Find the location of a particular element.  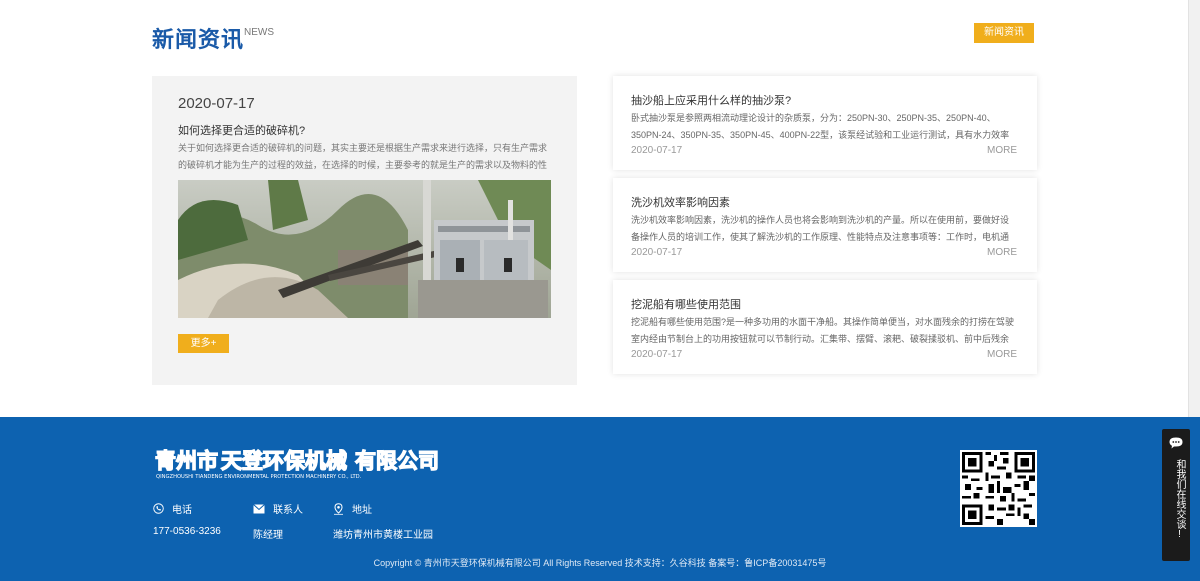

contact-address: 地址 潍坊青州市黄楼工业园 is located at coordinates (383, 521).